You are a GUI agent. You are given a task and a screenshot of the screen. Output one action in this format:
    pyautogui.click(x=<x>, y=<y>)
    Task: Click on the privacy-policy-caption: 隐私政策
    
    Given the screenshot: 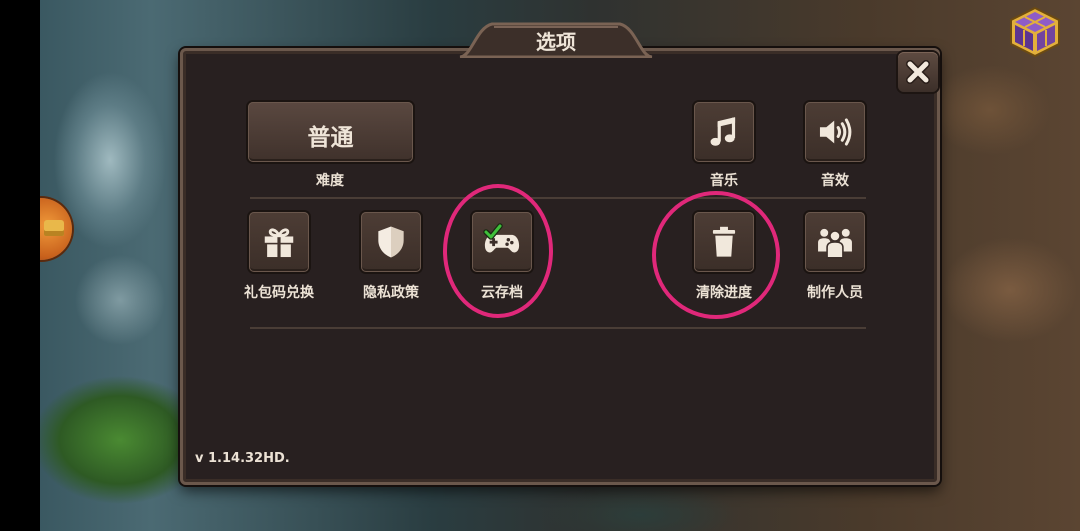 What is the action you would take?
    pyautogui.click(x=391, y=293)
    